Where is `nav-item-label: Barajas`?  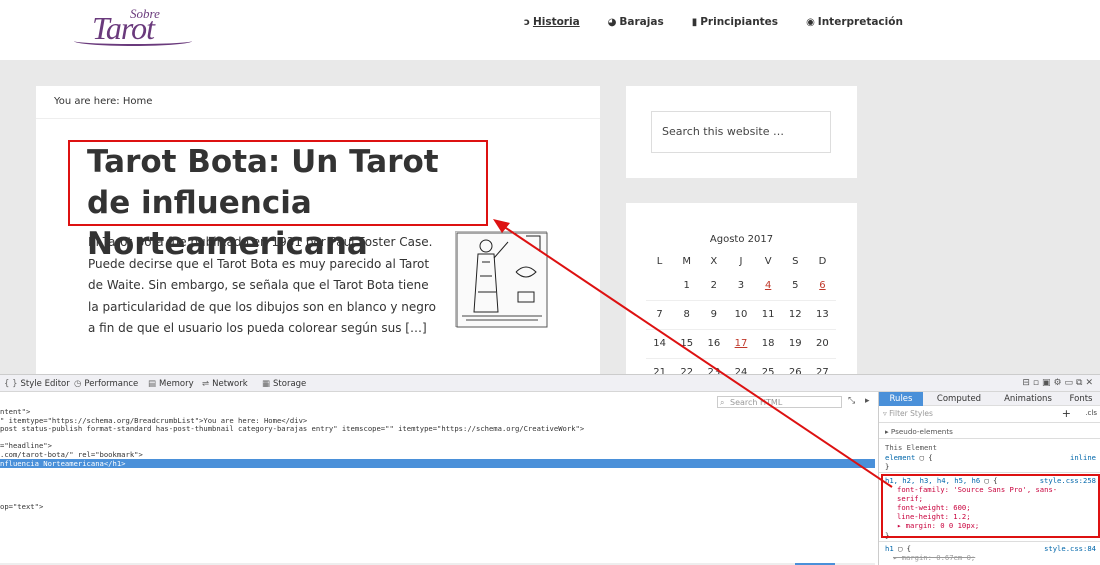 nav-item-label: Barajas is located at coordinates (641, 22).